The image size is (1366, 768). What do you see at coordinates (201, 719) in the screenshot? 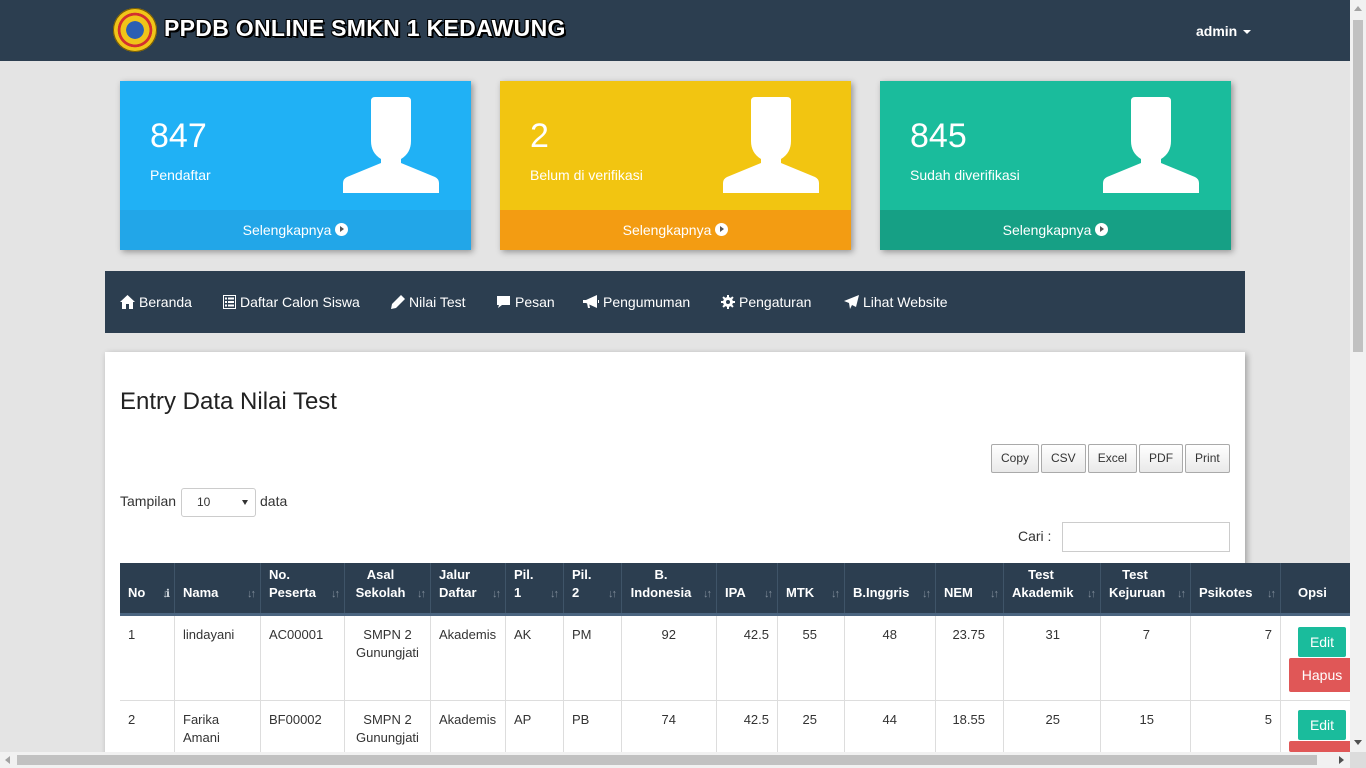
I see `cell-line: Farika` at bounding box center [201, 719].